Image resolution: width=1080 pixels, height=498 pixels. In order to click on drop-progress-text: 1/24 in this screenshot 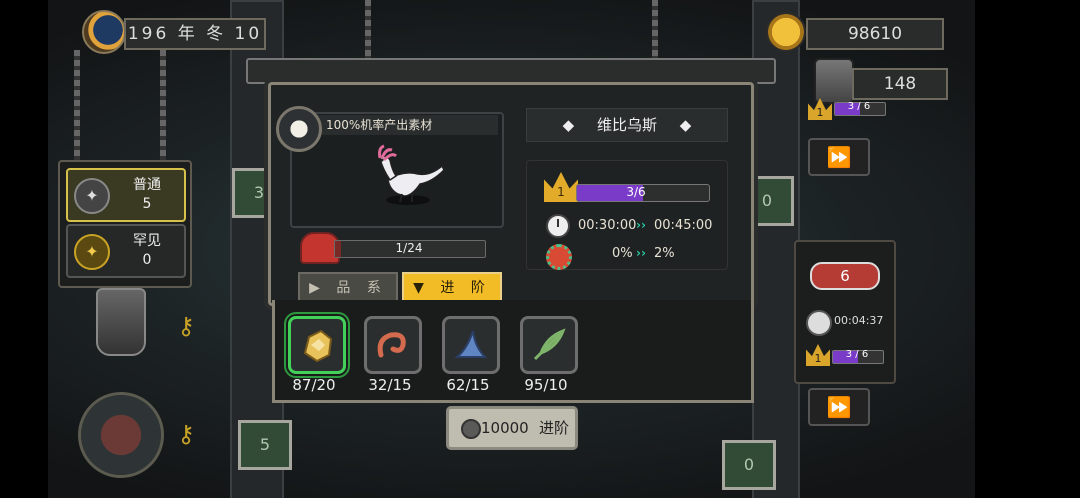, I will do `click(409, 248)`.